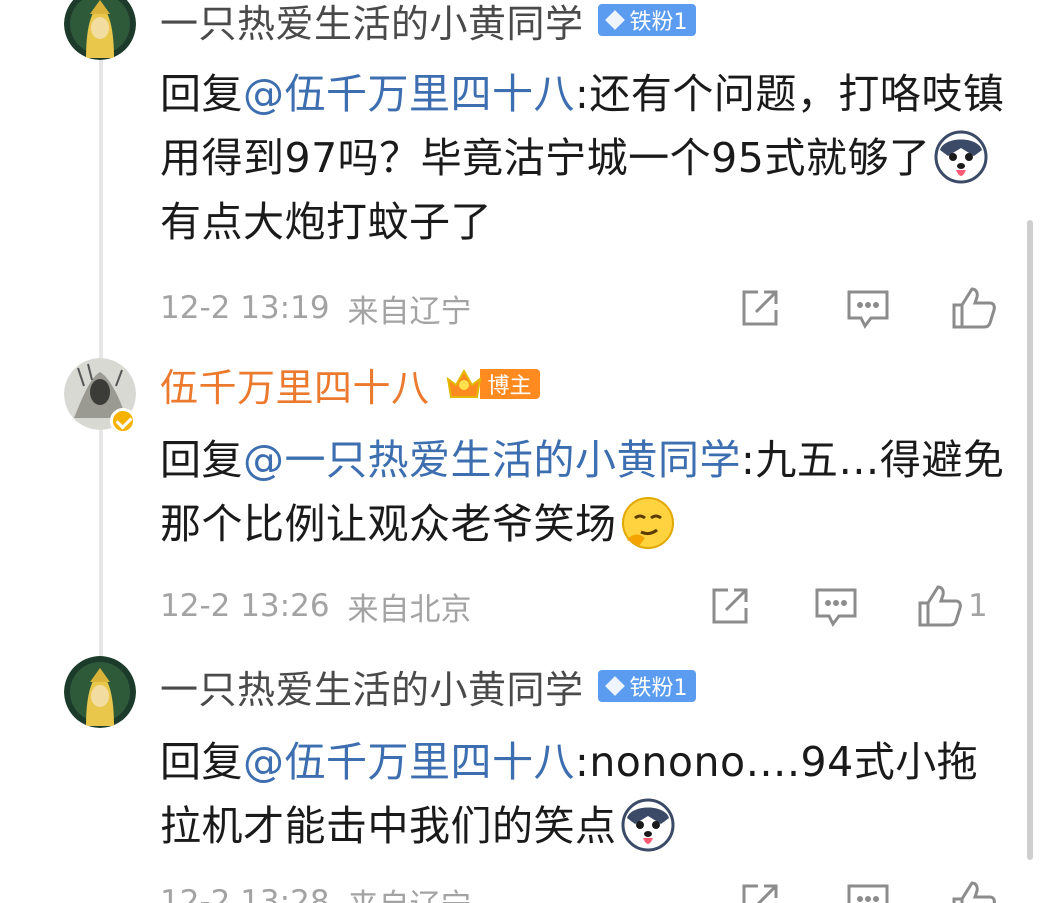  What do you see at coordinates (101, 350) in the screenshot?
I see `thread-connector-line` at bounding box center [101, 350].